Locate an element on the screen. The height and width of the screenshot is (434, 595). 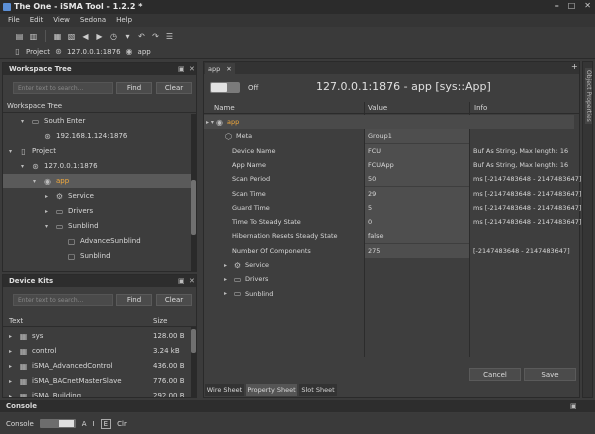
property-row: Scan Time 29 ms [-2147483648 - 2147483647] is located at coordinates (392, 193).